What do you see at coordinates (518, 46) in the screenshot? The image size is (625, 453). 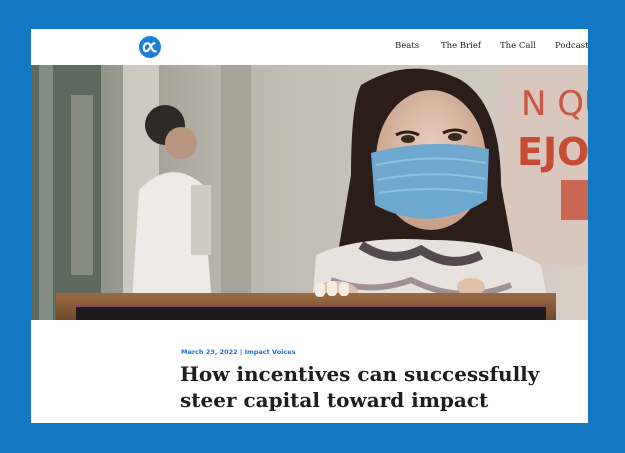 I see `nav-the-call: The Call` at bounding box center [518, 46].